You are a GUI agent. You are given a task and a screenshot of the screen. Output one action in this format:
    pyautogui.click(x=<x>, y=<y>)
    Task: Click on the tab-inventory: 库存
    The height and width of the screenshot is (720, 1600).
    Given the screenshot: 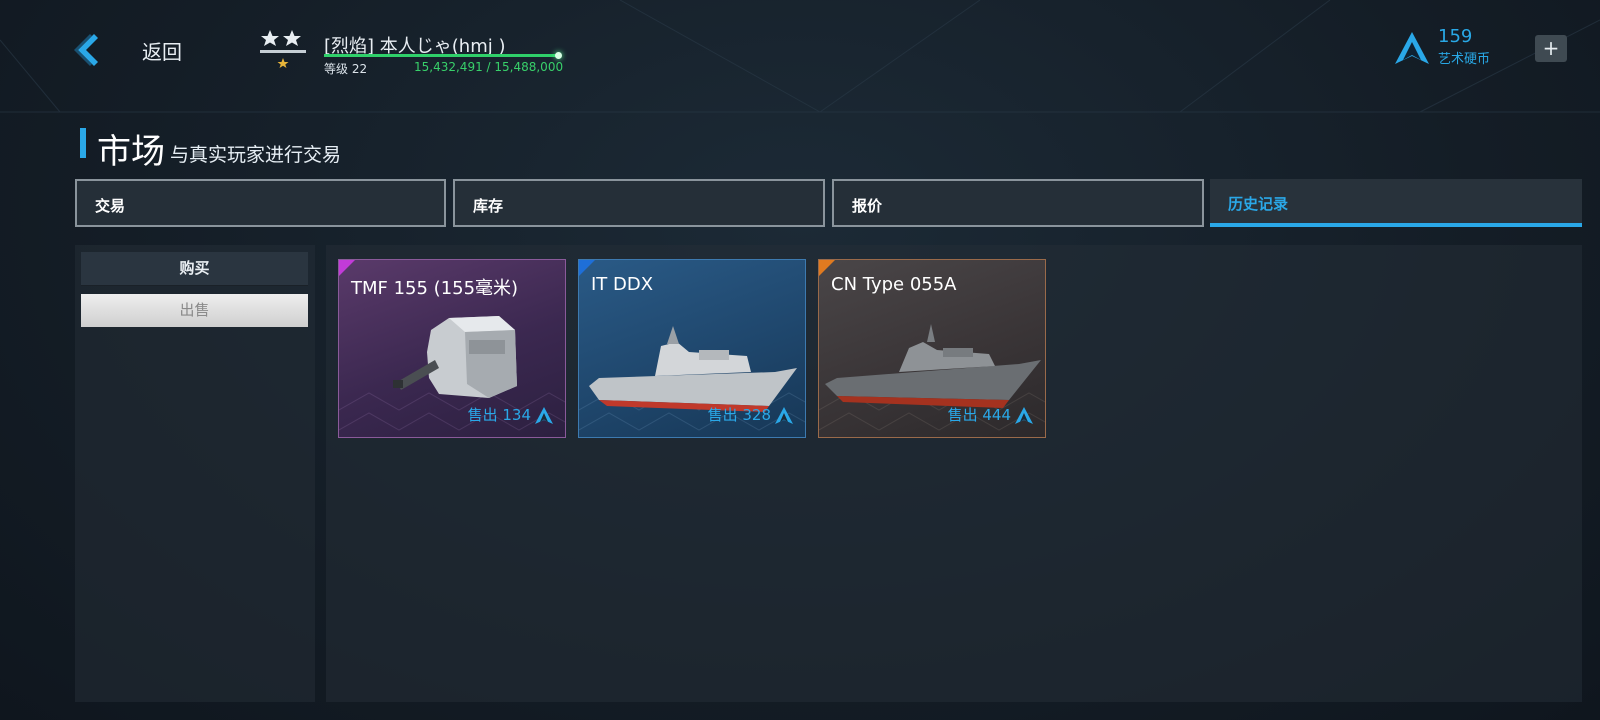 What is the action you would take?
    pyautogui.click(x=639, y=203)
    